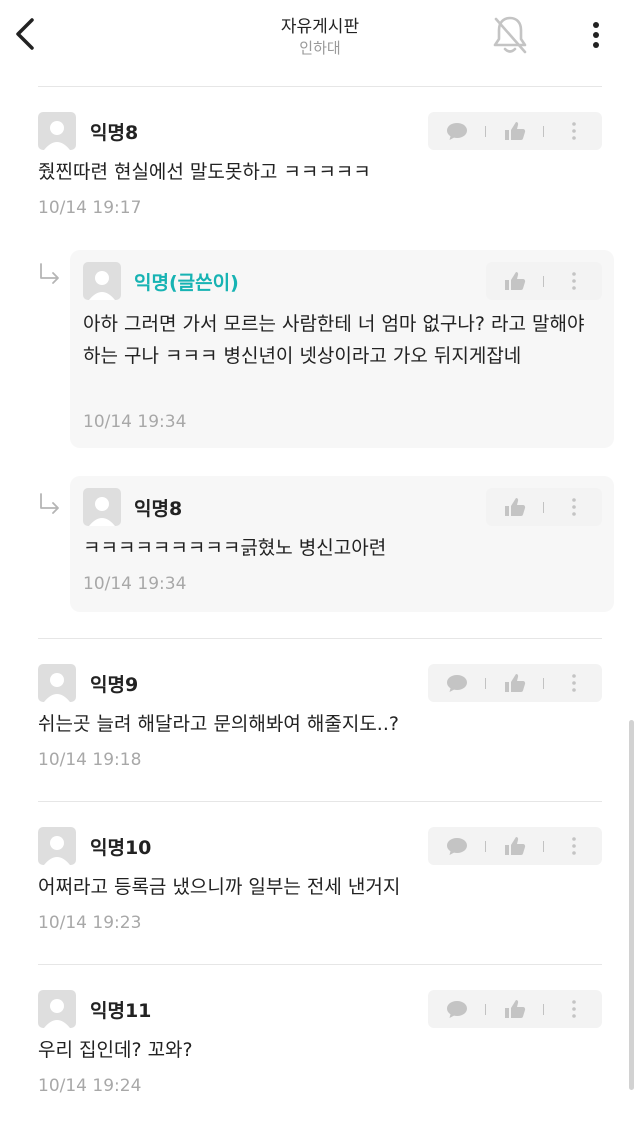  What do you see at coordinates (90, 1086) in the screenshot?
I see `comment-timestamp: 10/14 19:24` at bounding box center [90, 1086].